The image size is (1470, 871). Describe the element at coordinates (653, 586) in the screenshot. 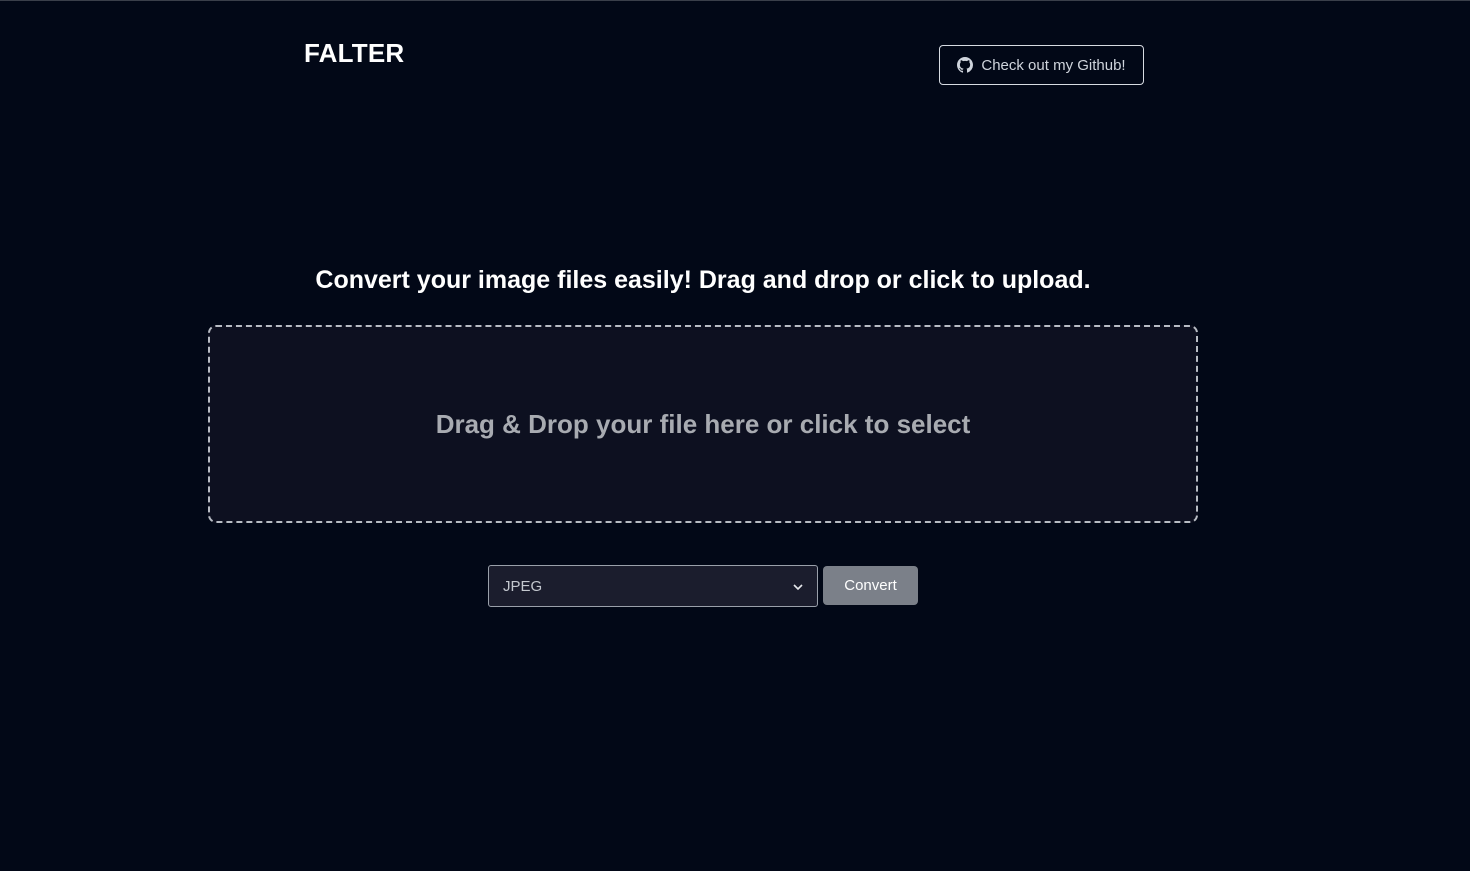

I see `format-select: JPEG` at that location.